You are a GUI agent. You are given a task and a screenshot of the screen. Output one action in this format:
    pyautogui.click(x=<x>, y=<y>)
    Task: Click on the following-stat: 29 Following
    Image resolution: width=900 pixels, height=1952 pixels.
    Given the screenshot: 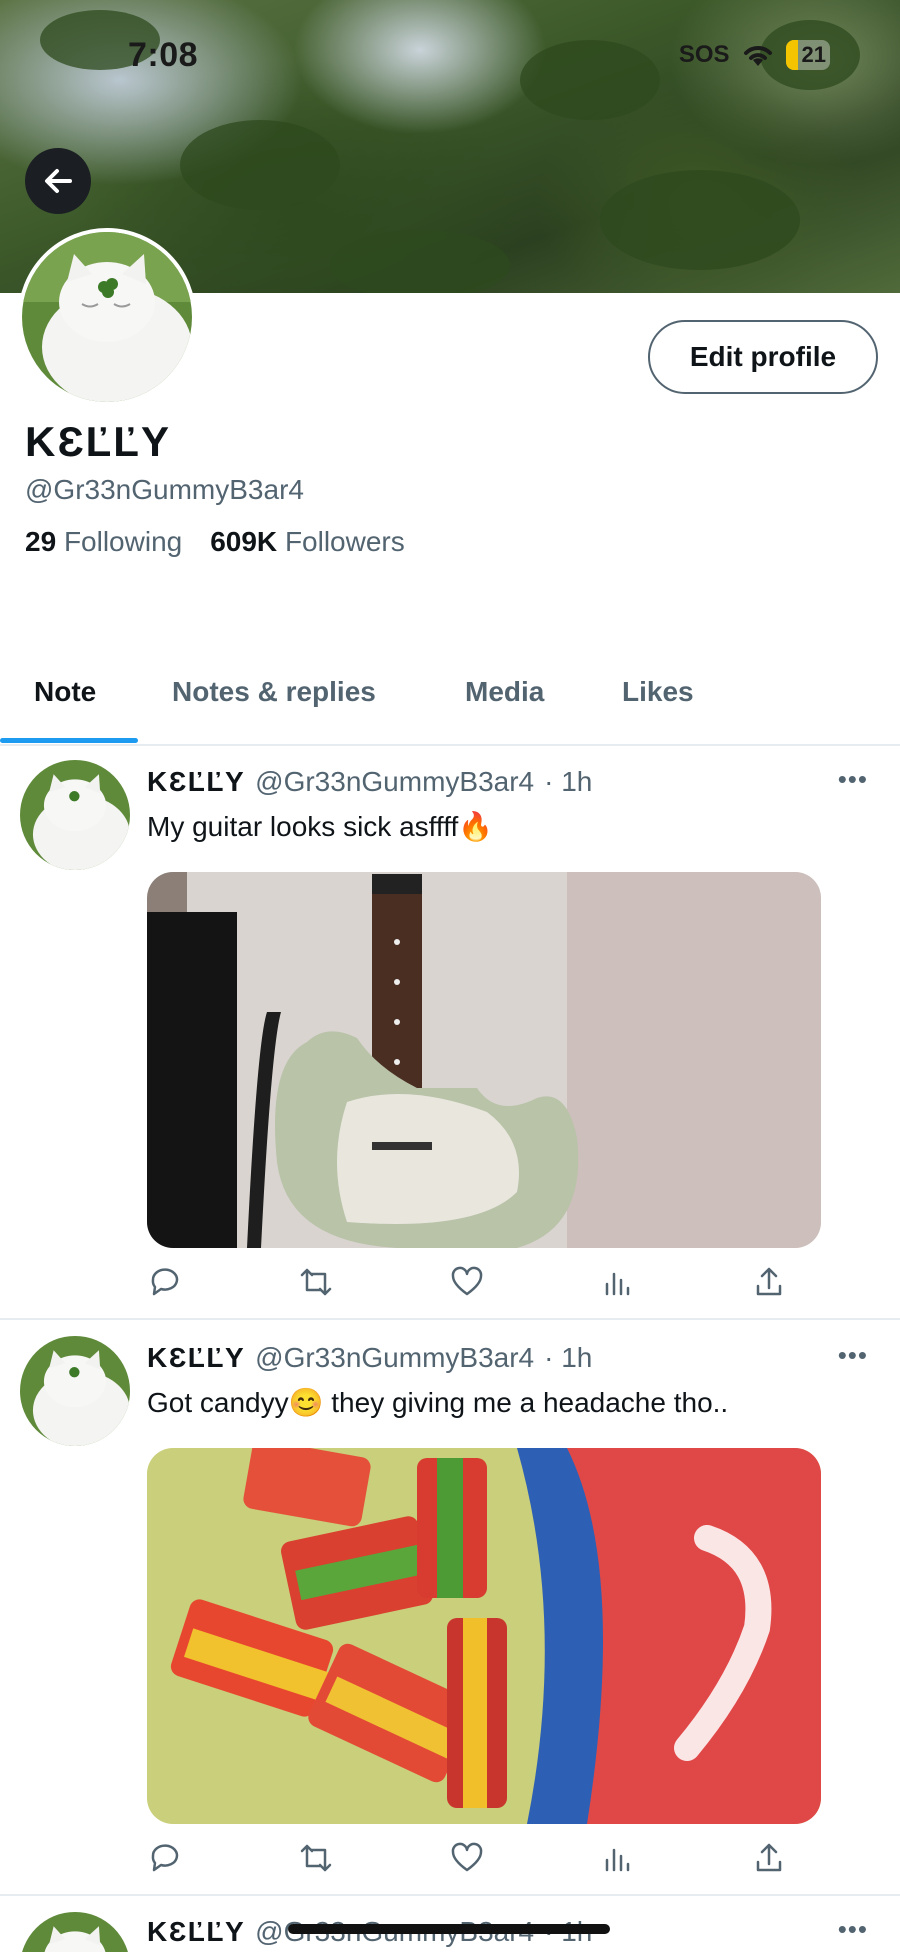 What is the action you would take?
    pyautogui.click(x=103, y=542)
    